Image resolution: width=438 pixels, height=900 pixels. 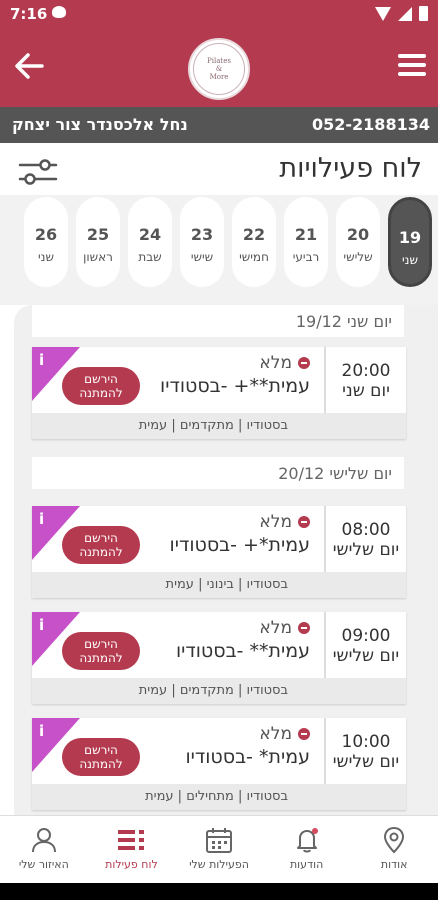 I want to click on nav-messages: הודעות, so click(x=307, y=849).